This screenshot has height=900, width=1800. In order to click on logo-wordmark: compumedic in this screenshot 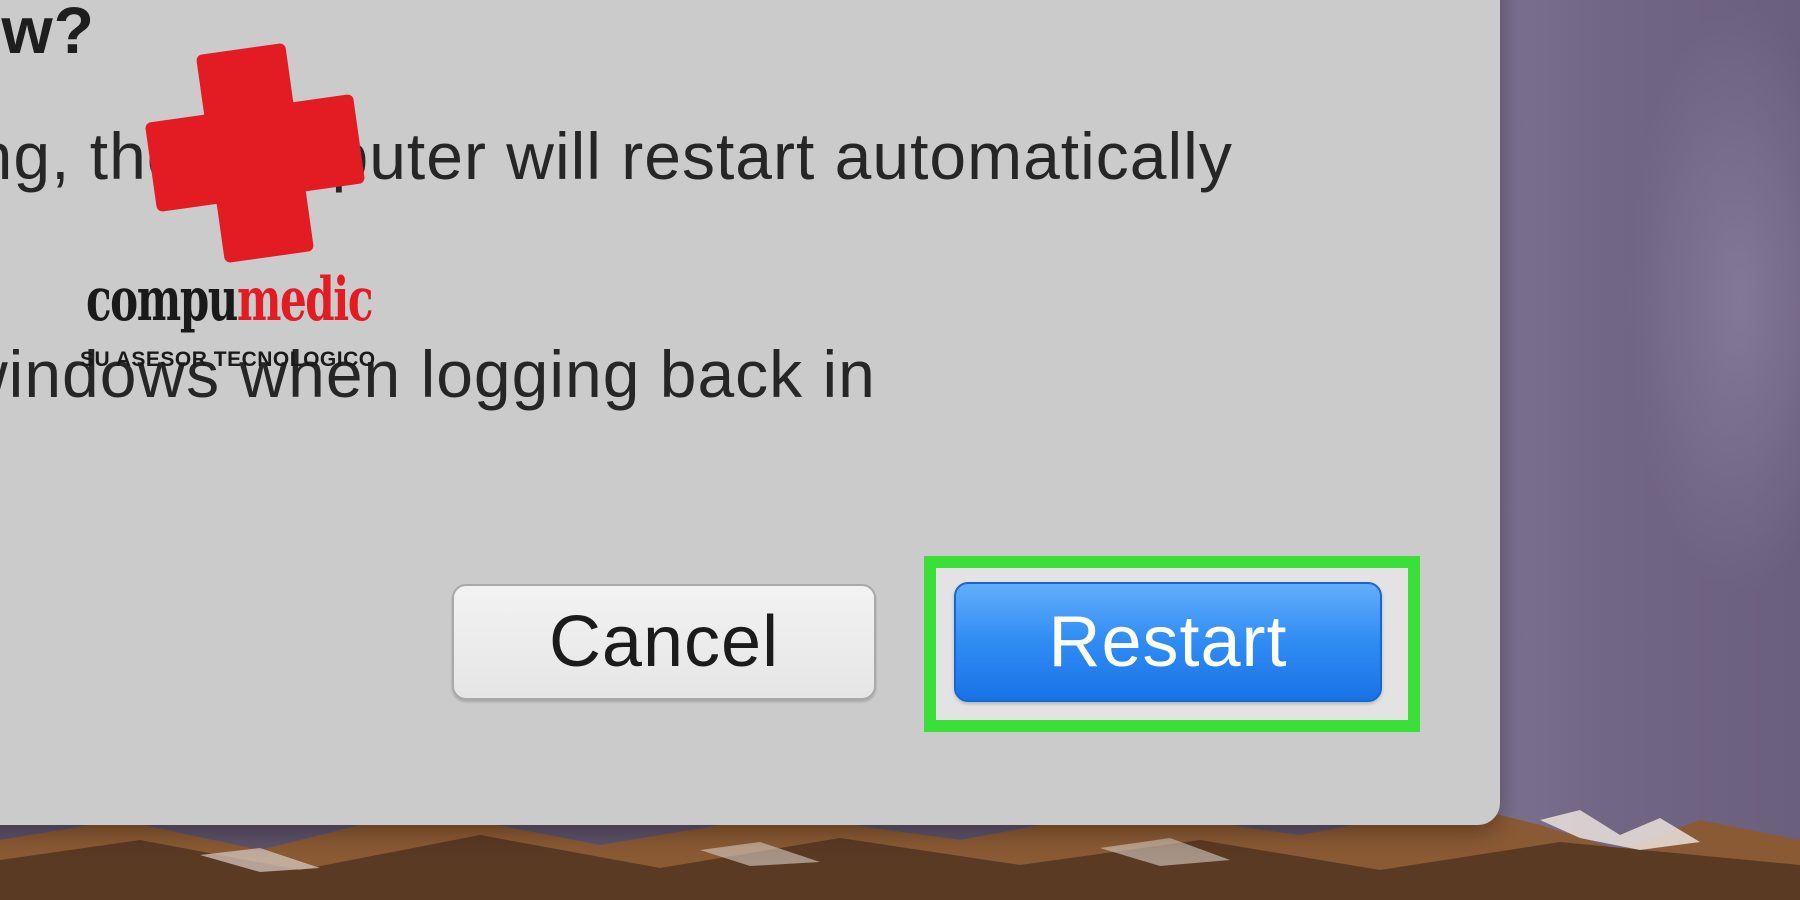, I will do `click(229, 300)`.